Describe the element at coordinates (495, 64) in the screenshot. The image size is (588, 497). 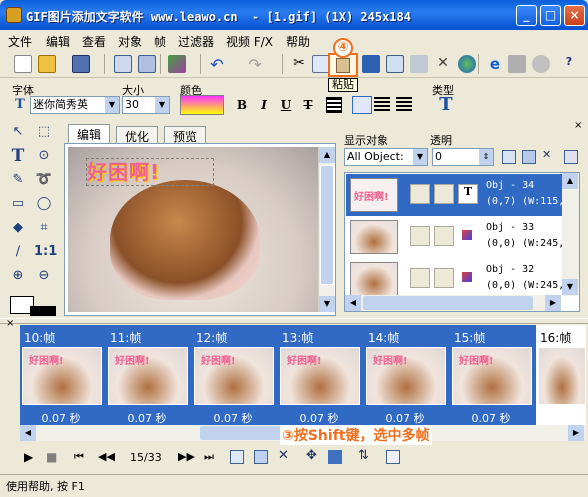
I see `browser-icon: e` at that location.